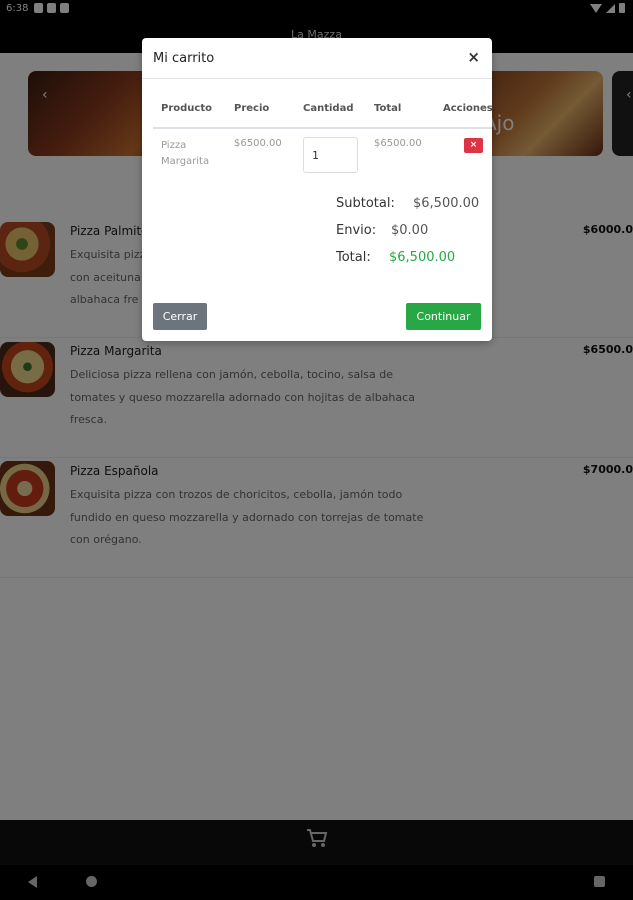 Image resolution: width=633 pixels, height=900 pixels. I want to click on quantity-input, so click(330, 155).